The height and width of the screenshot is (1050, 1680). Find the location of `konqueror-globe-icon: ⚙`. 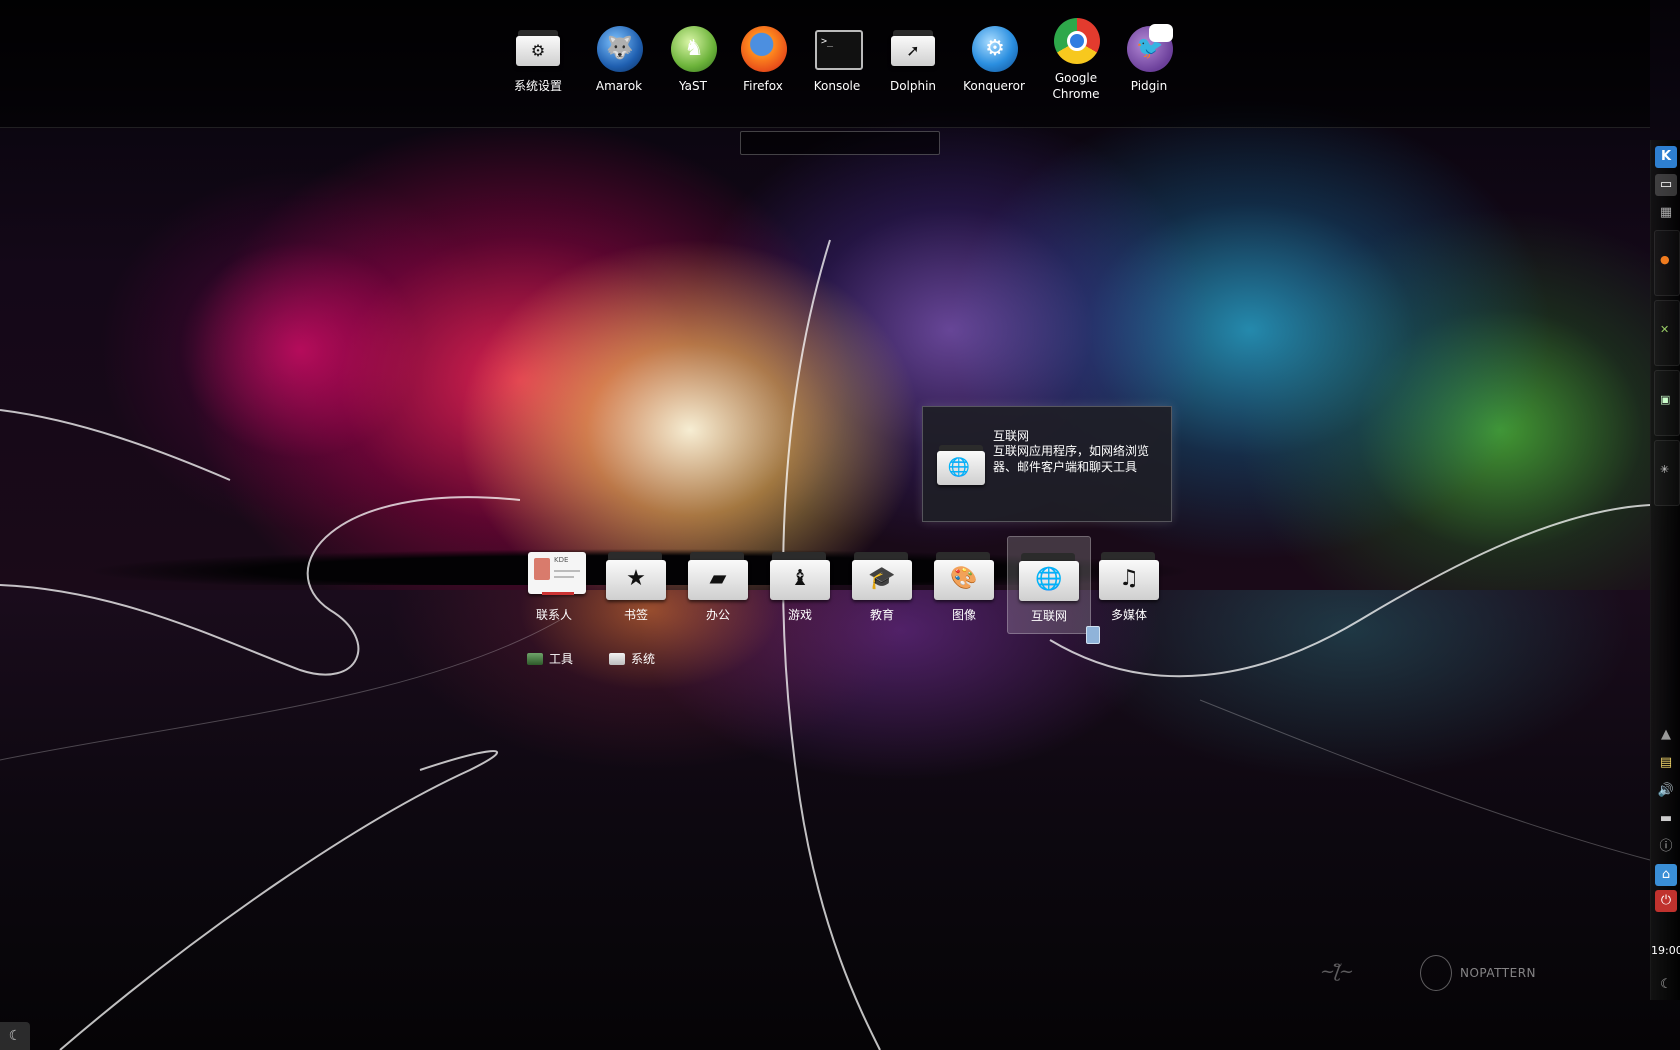

konqueror-globe-icon: ⚙ is located at coordinates (994, 48).